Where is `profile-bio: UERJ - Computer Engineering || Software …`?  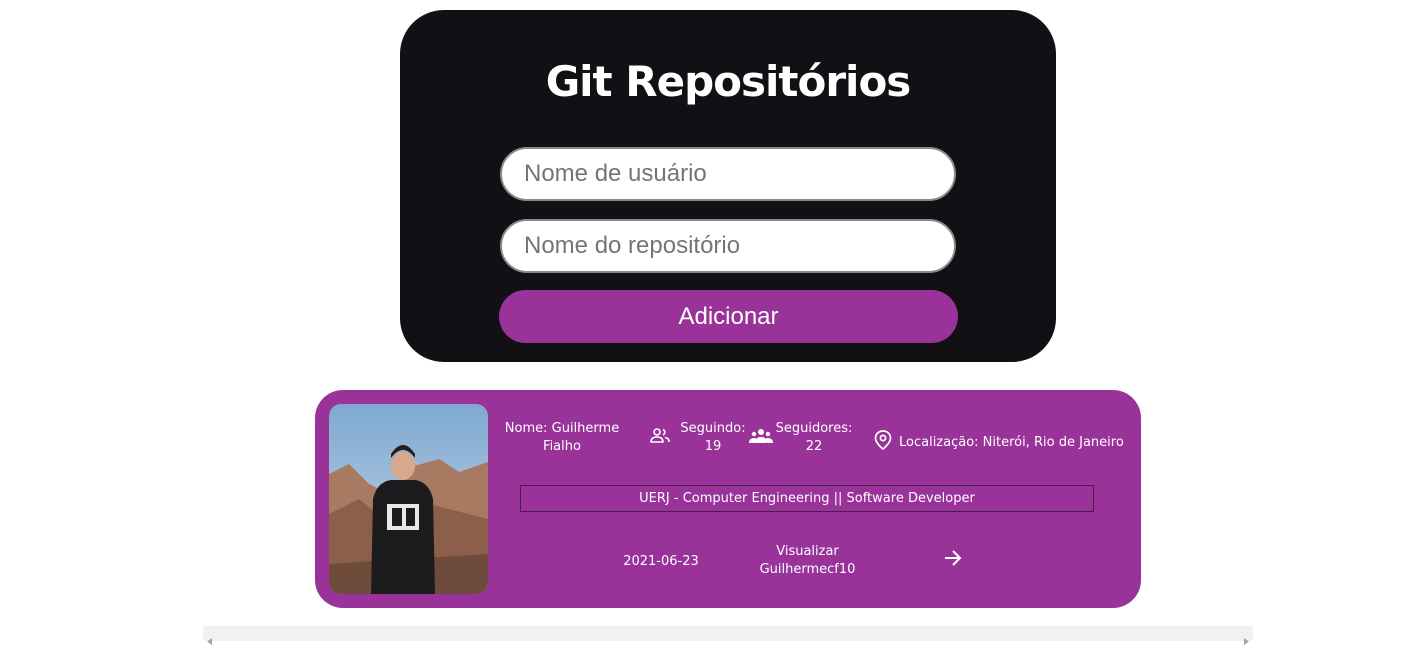
profile-bio: UERJ - Computer Engineering || Software … is located at coordinates (807, 498).